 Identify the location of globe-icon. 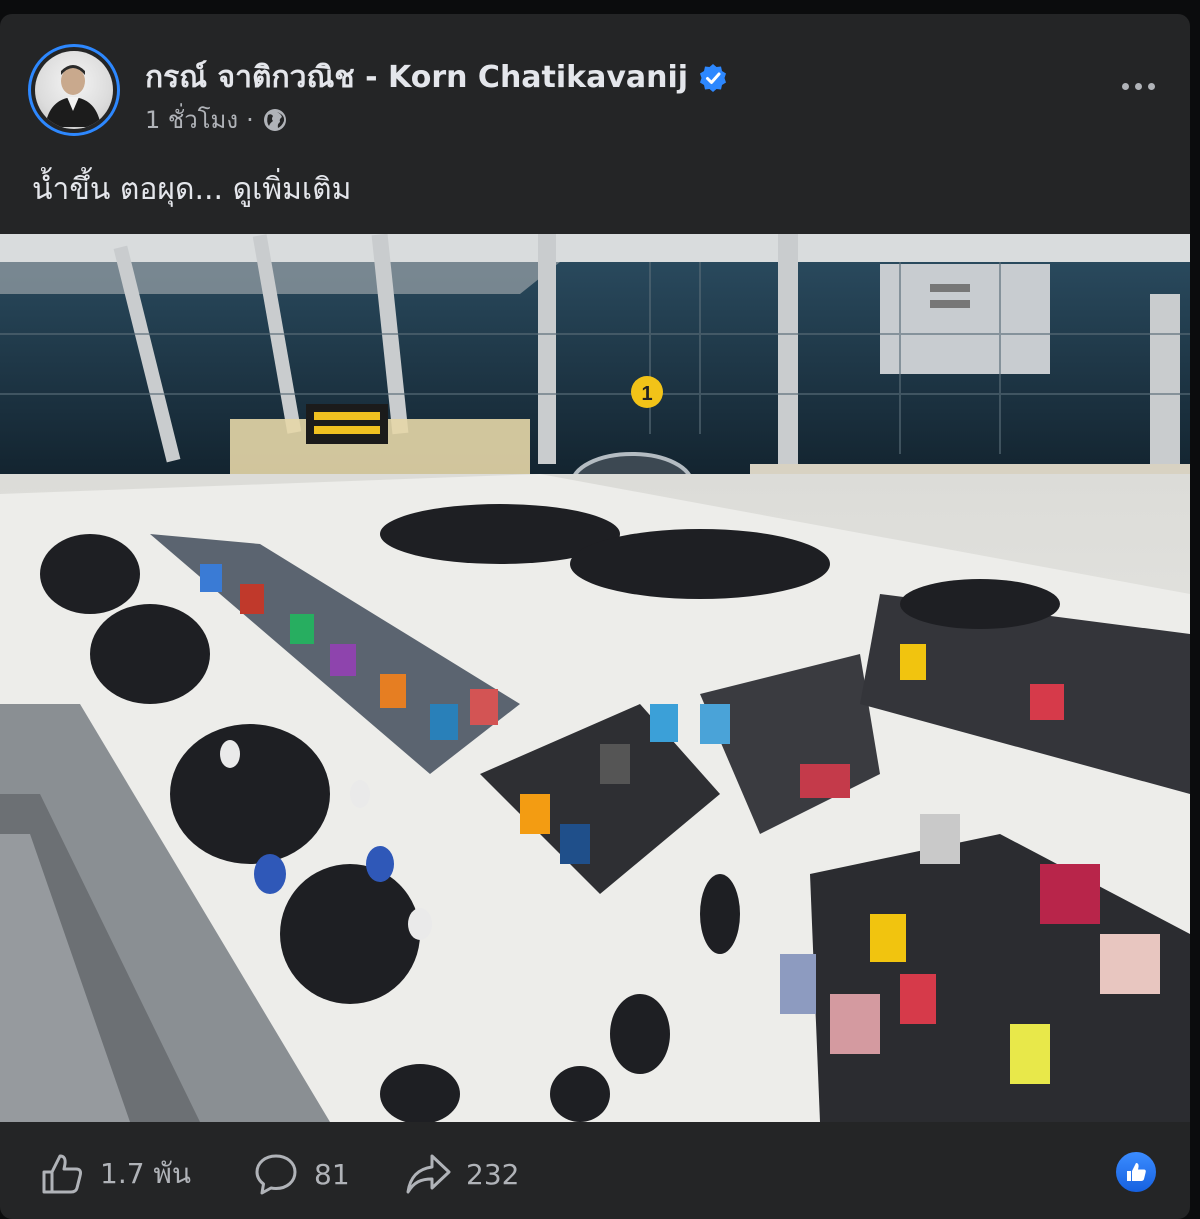
(275, 120).